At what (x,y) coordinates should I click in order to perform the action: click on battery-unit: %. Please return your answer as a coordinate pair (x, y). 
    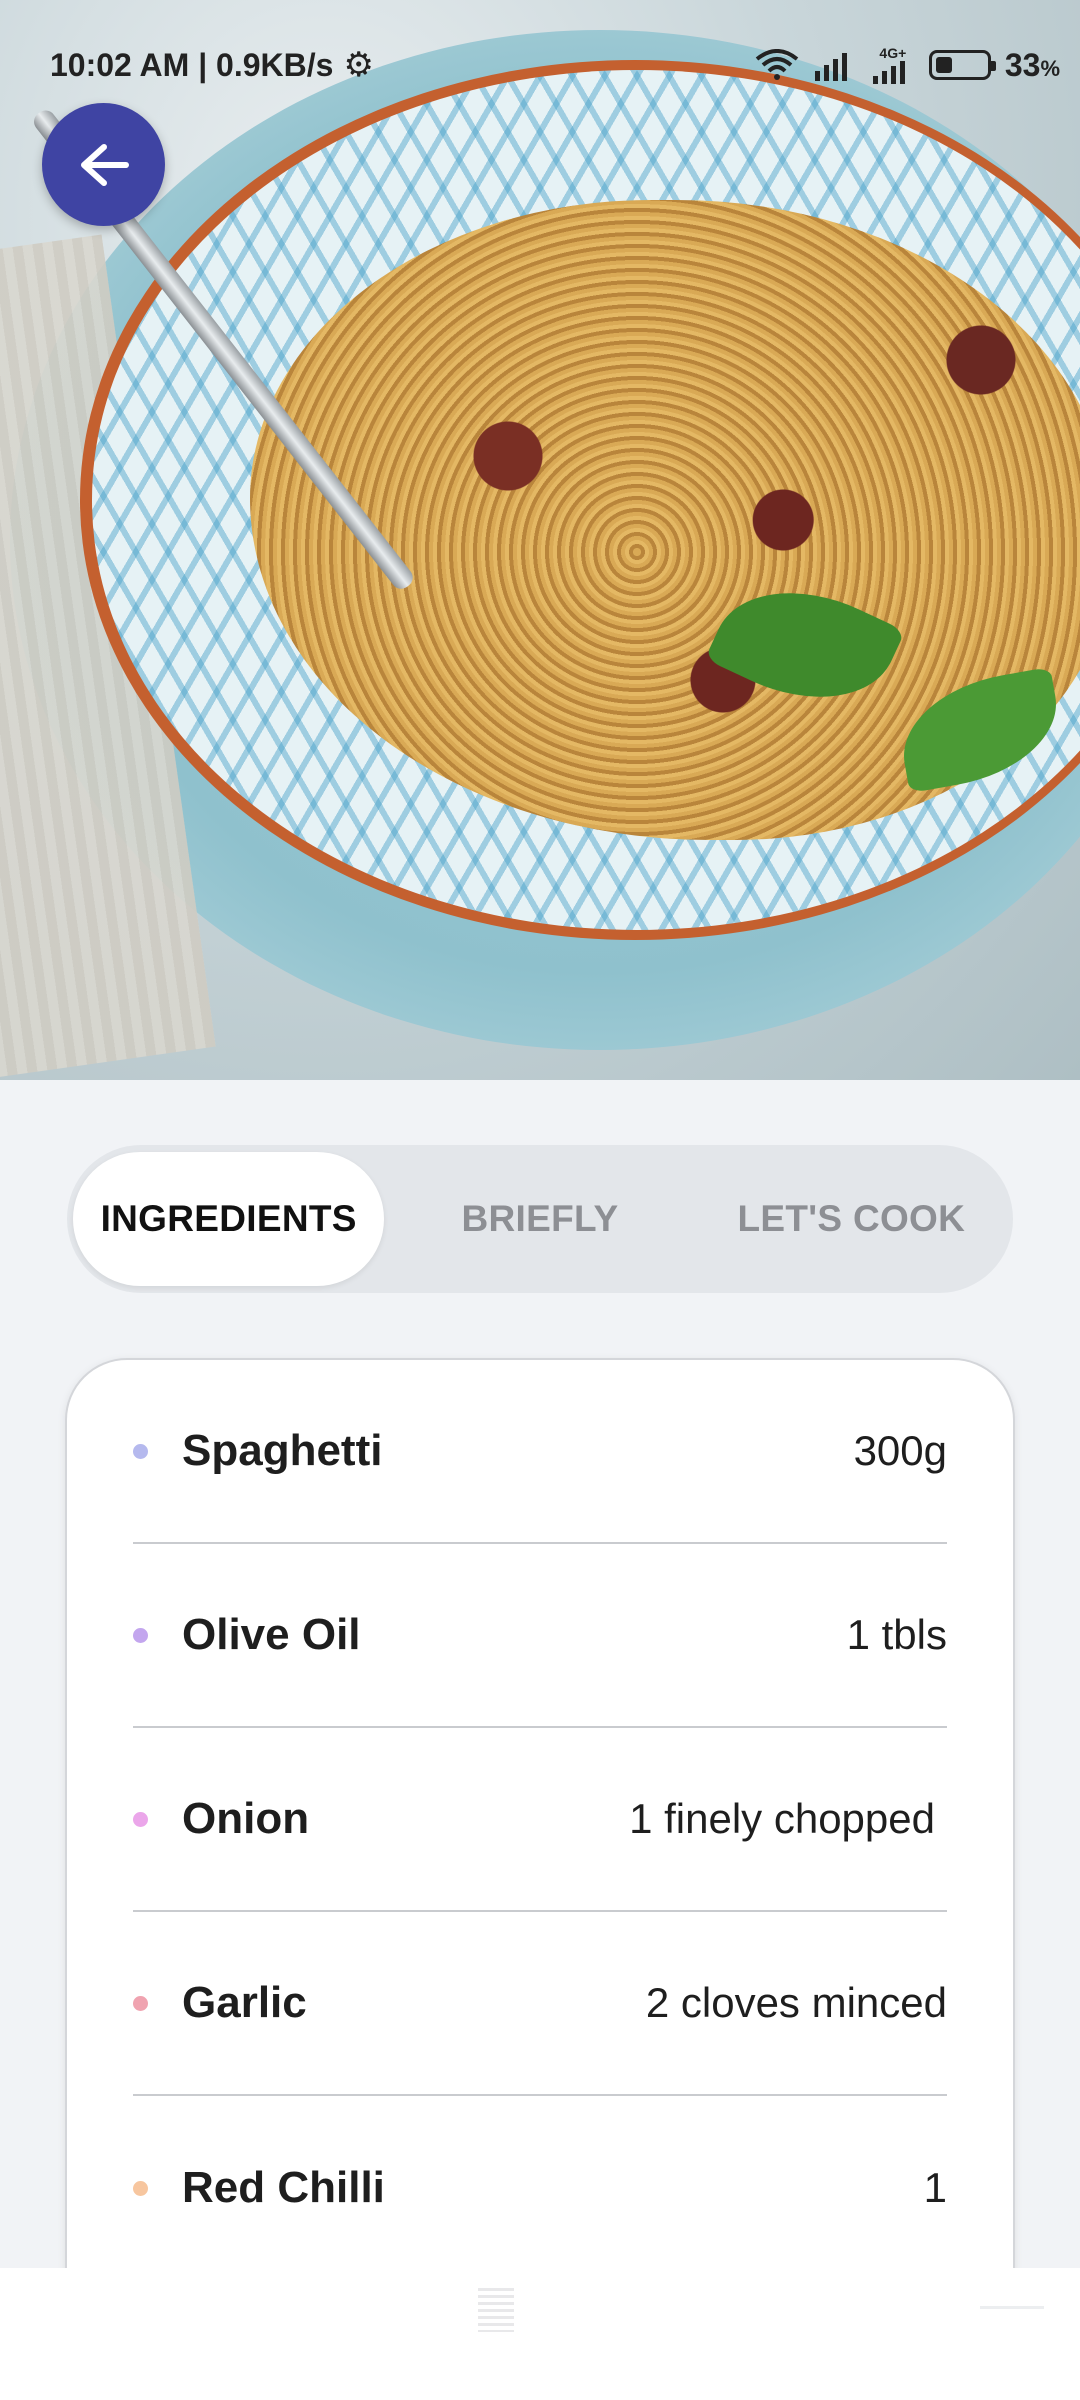
    Looking at the image, I should click on (1050, 68).